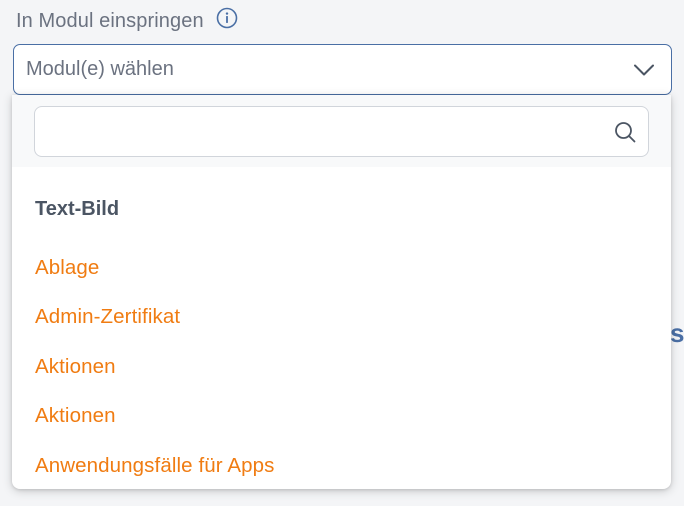 This screenshot has height=506, width=684. I want to click on search-input, so click(330, 131).